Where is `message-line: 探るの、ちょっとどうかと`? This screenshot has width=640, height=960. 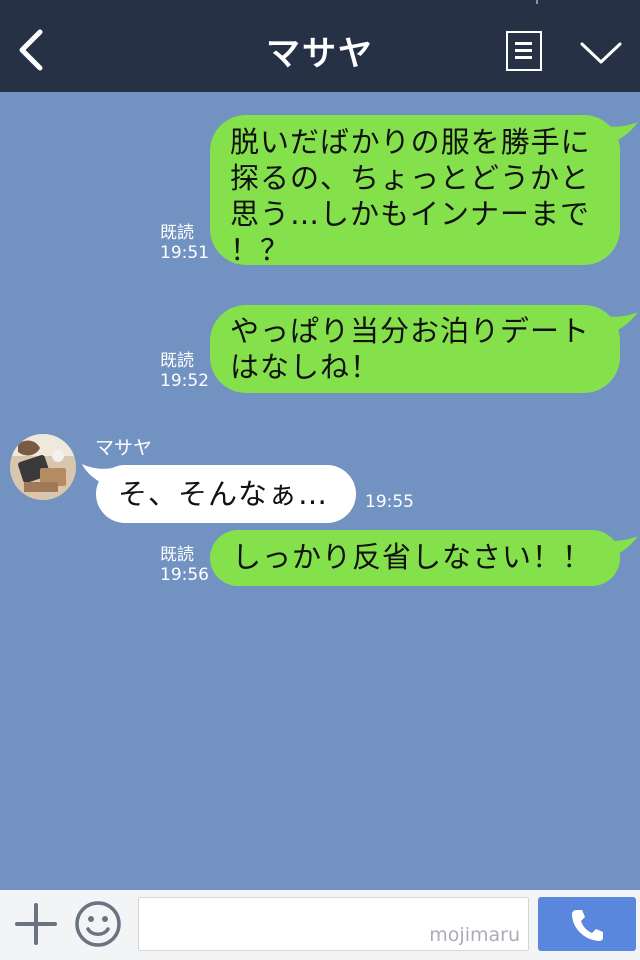
message-line: 探るの、ちょっとどうかと is located at coordinates (410, 178).